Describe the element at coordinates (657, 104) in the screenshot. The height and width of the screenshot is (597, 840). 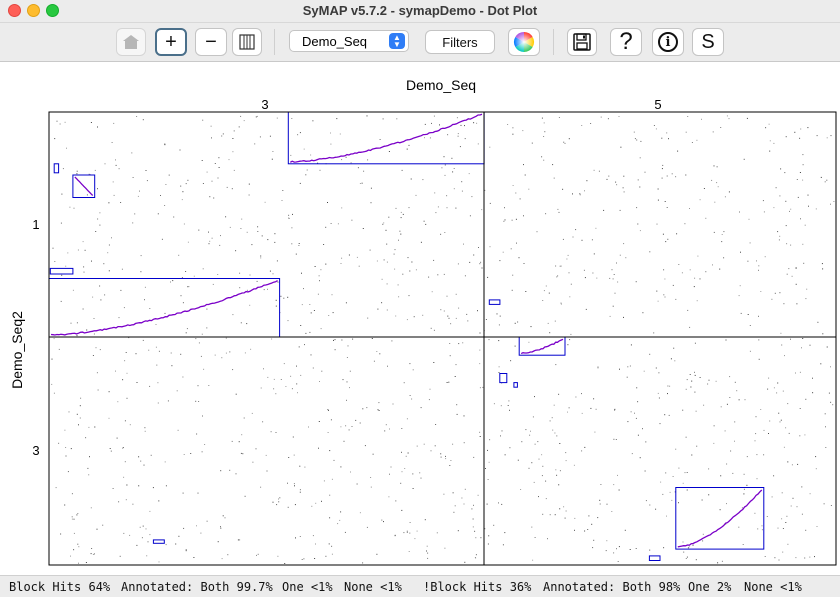
I see `x-tick-label: 5` at that location.